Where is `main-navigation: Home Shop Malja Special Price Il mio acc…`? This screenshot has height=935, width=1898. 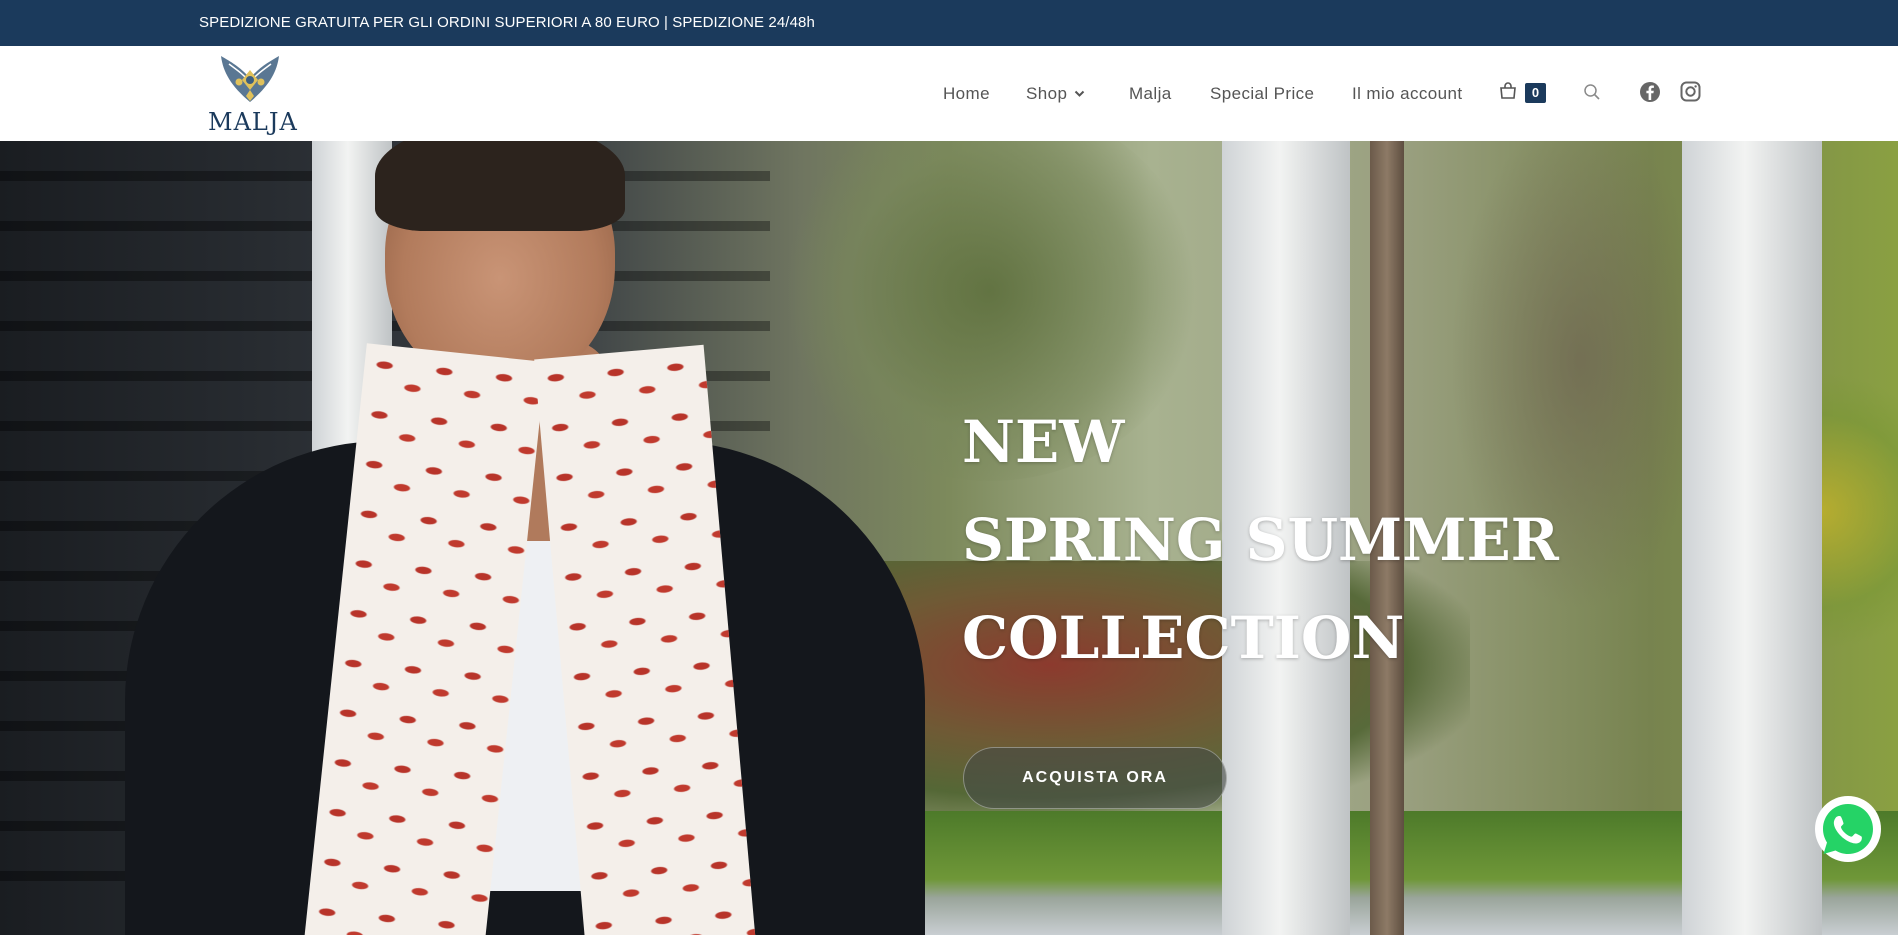
main-navigation: Home Shop Malja Special Price Il mio acc… is located at coordinates (949, 93).